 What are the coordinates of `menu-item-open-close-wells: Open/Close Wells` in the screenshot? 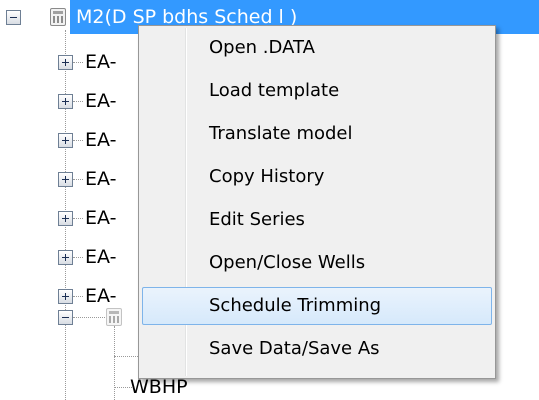 It's located at (317, 263).